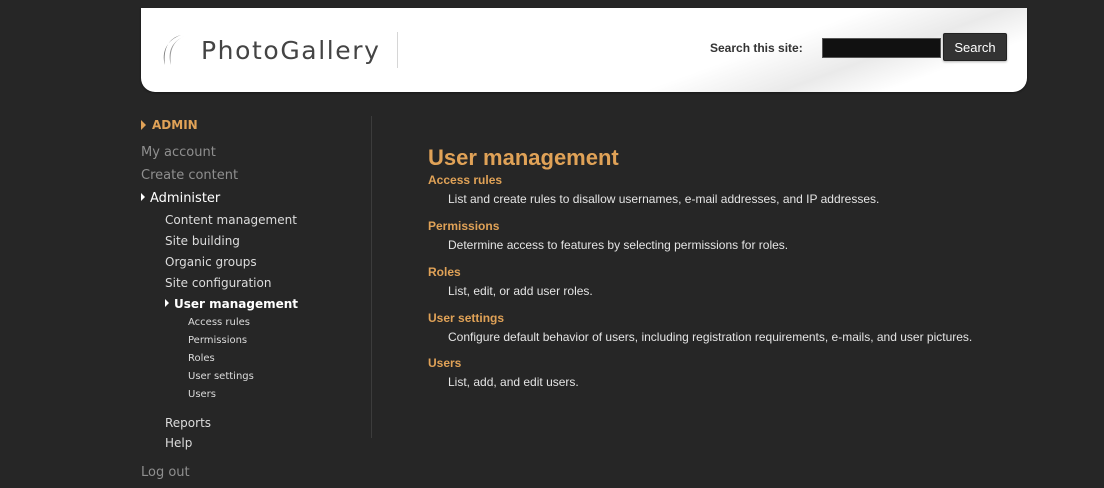 The width and height of the screenshot is (1104, 488). I want to click on entry-roles-description: List, edit, or add user roles., so click(520, 291).